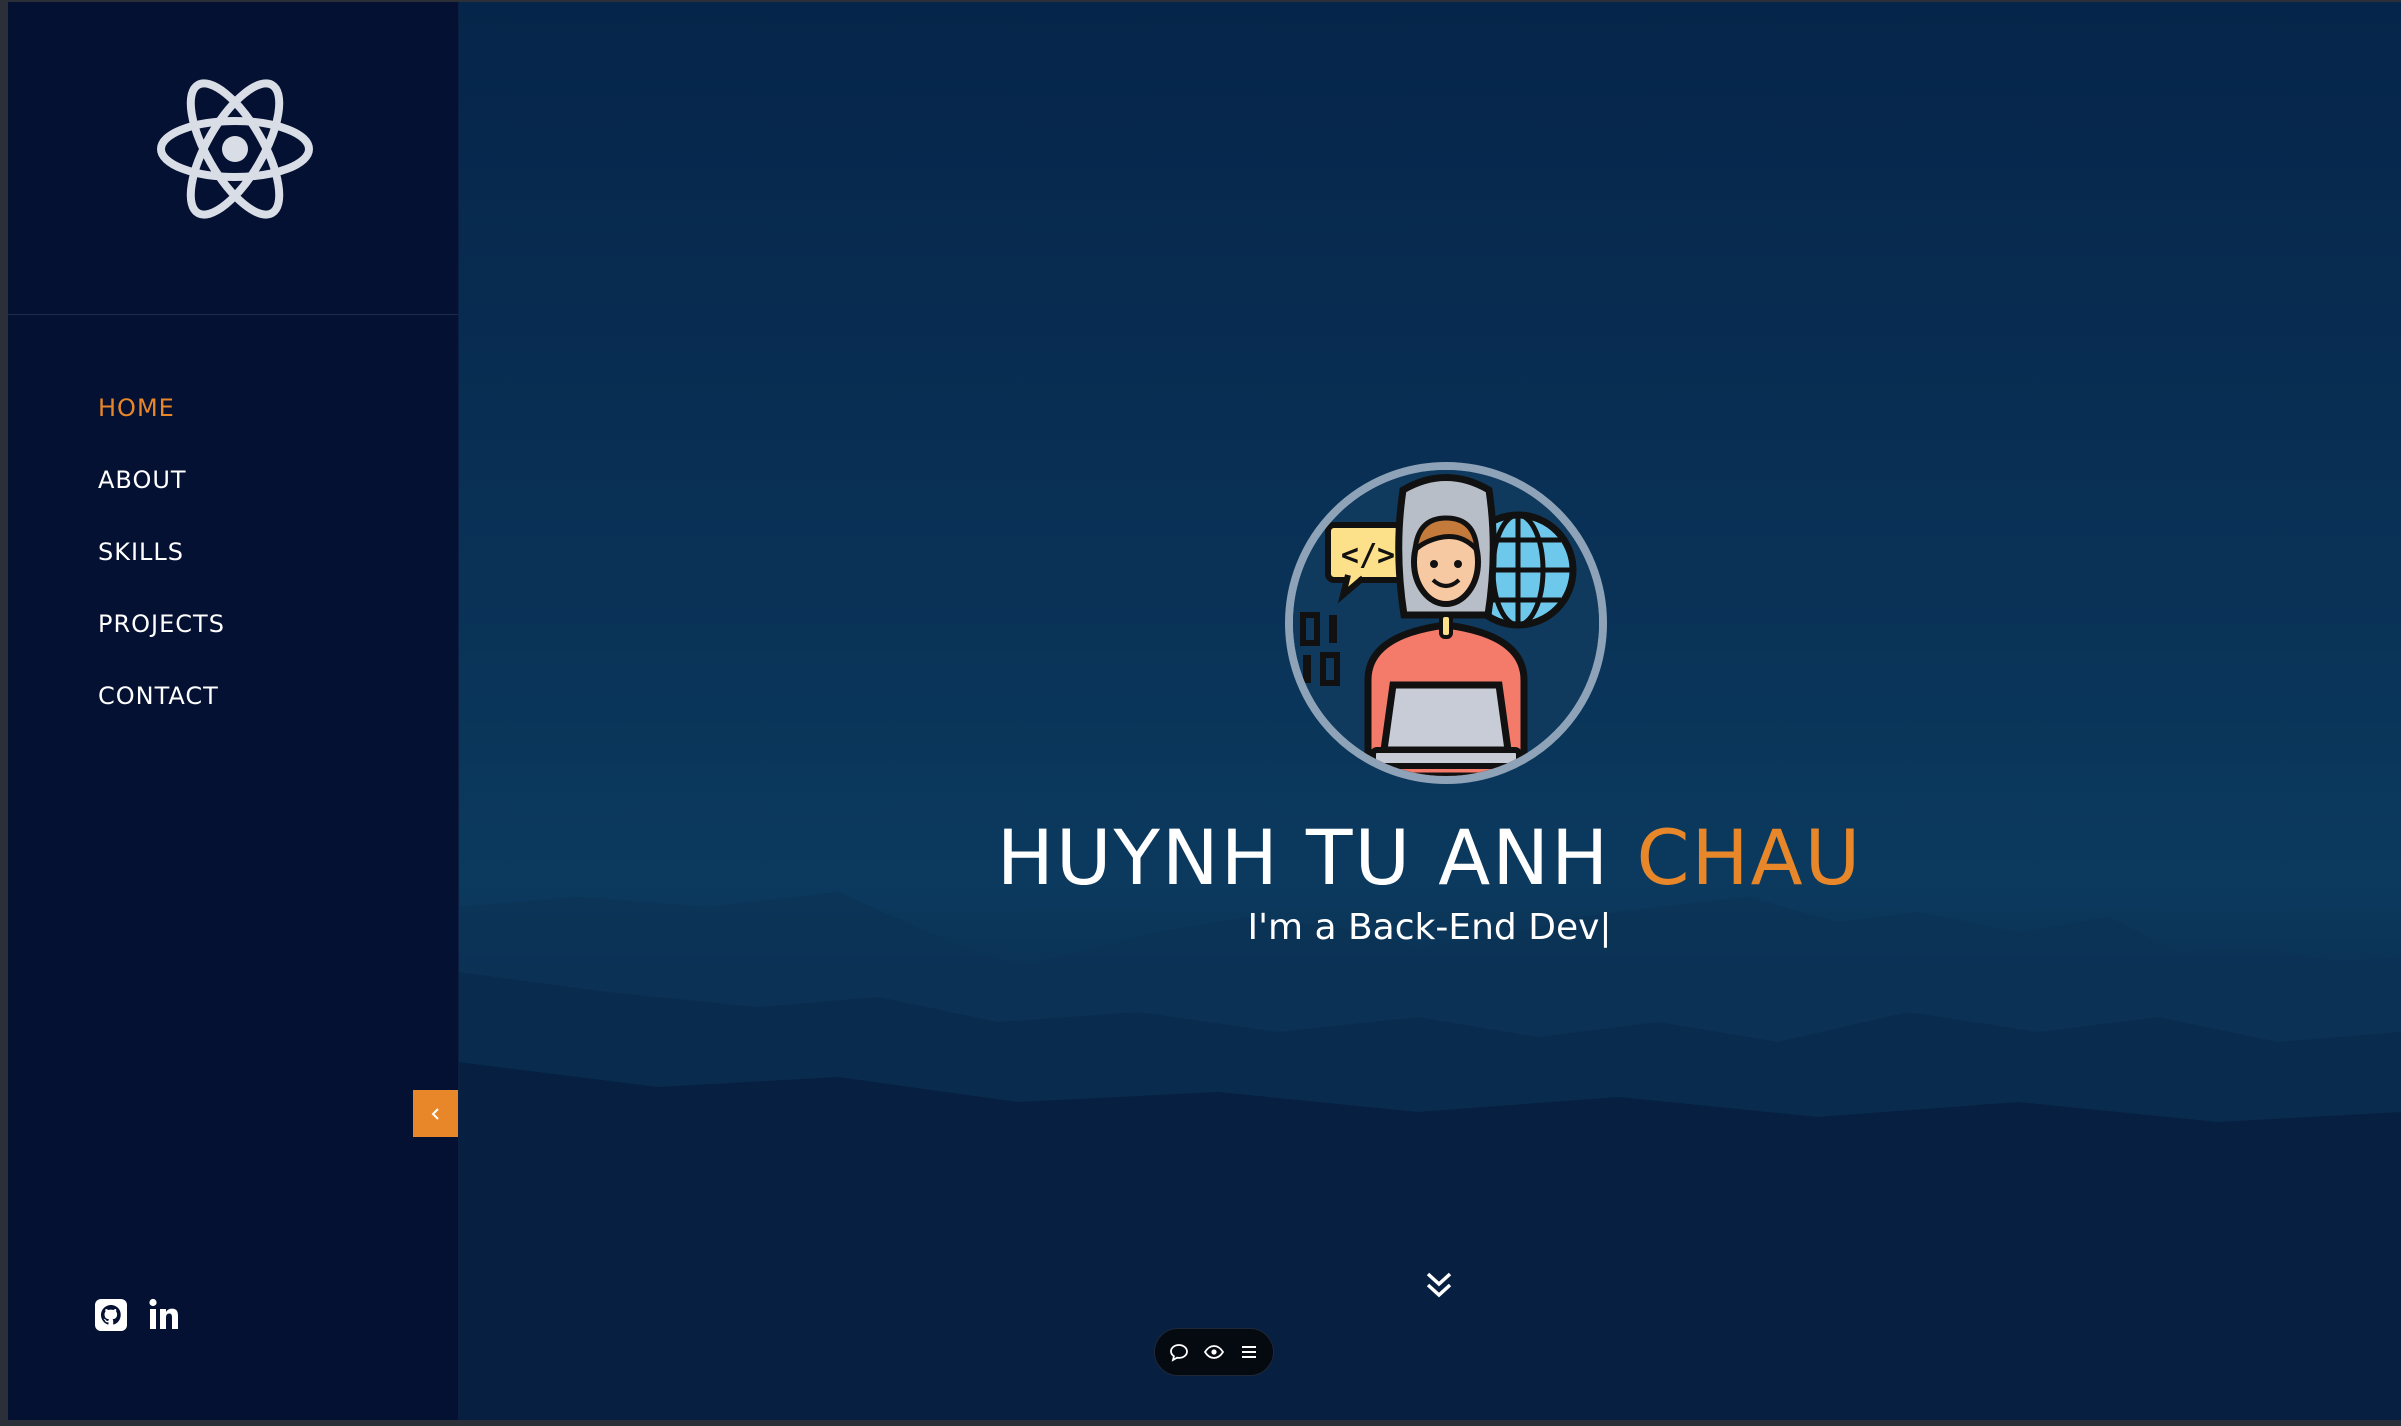 The width and height of the screenshot is (2401, 1426). I want to click on github-icon, so click(111, 1315).